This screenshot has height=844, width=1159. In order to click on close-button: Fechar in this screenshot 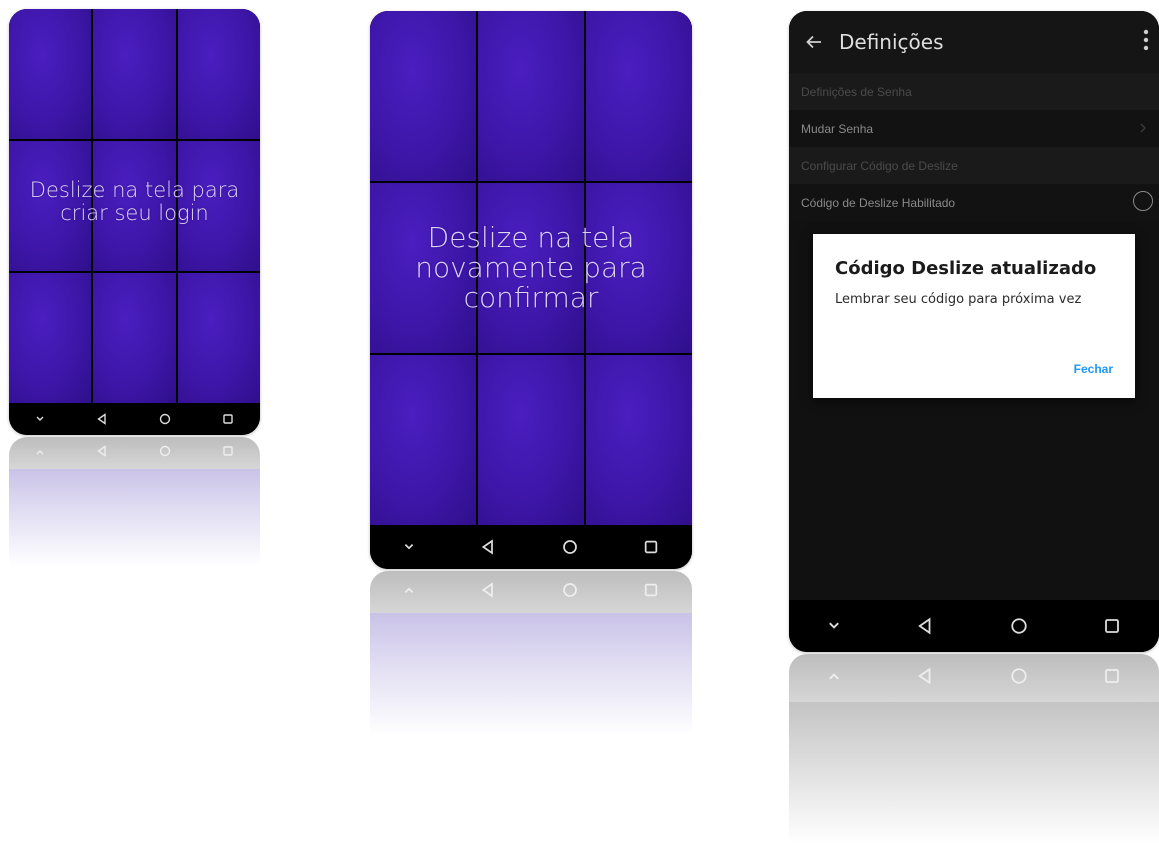, I will do `click(1093, 369)`.